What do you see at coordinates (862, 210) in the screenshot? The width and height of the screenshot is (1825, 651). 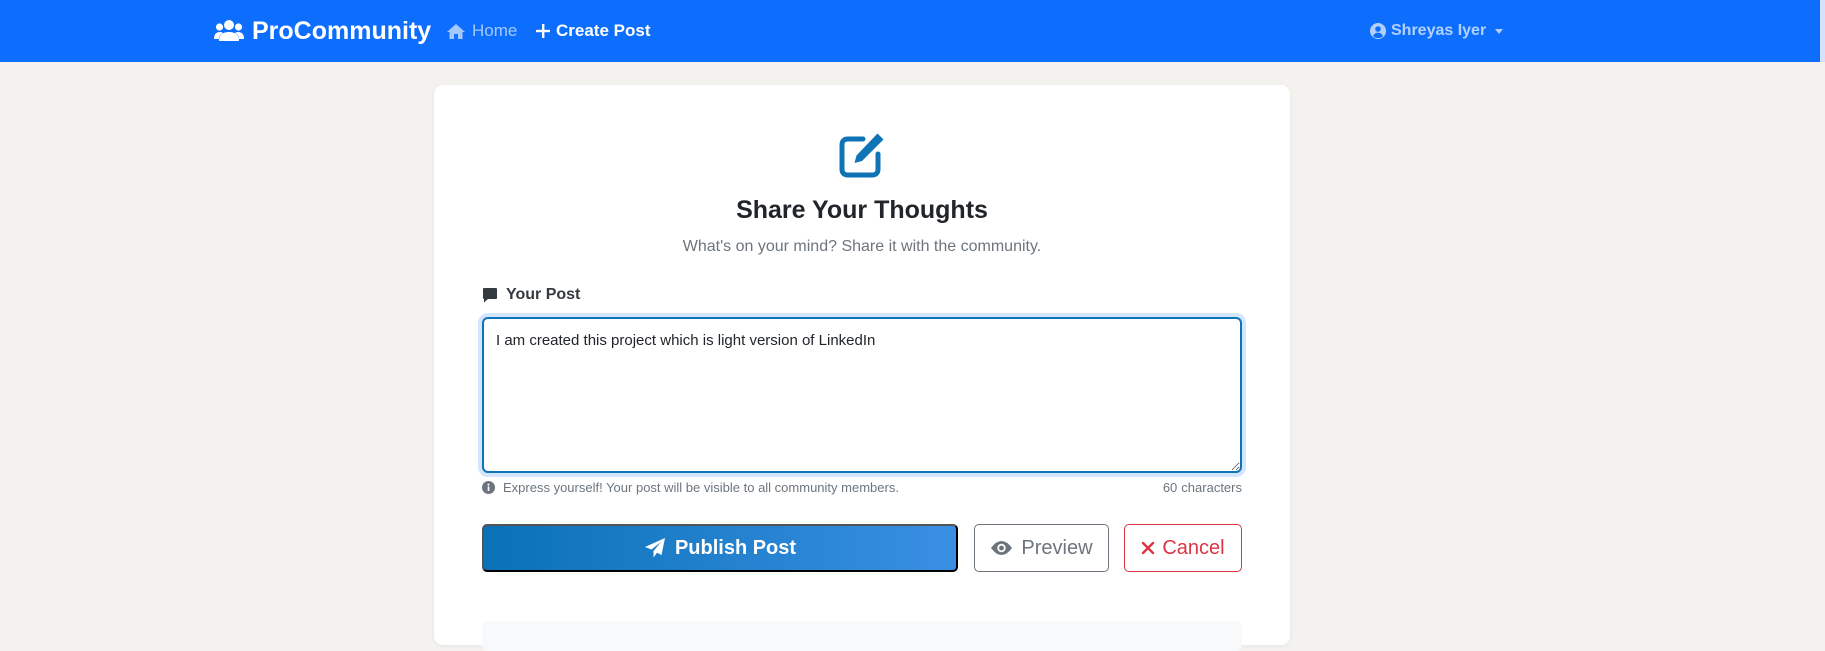 I see `page-title: Share Your Thoughts` at bounding box center [862, 210].